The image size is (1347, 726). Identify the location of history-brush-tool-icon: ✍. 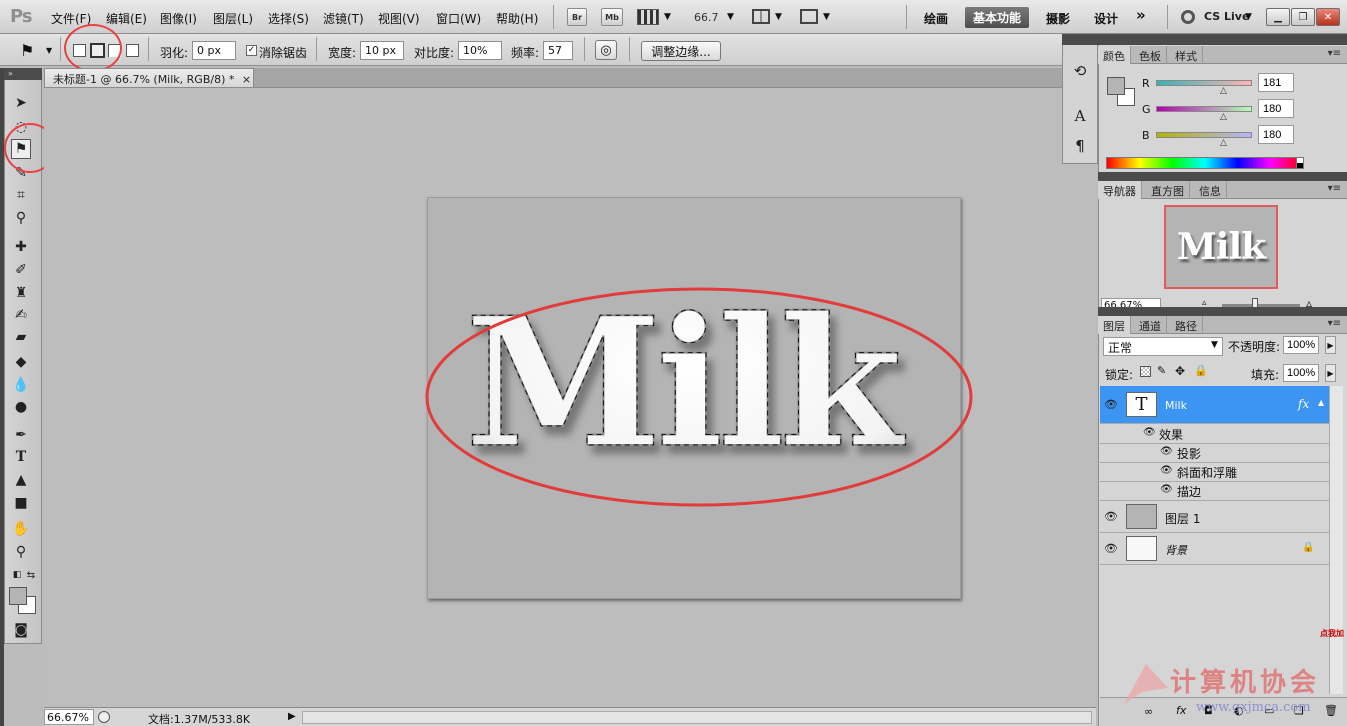
(21, 315).